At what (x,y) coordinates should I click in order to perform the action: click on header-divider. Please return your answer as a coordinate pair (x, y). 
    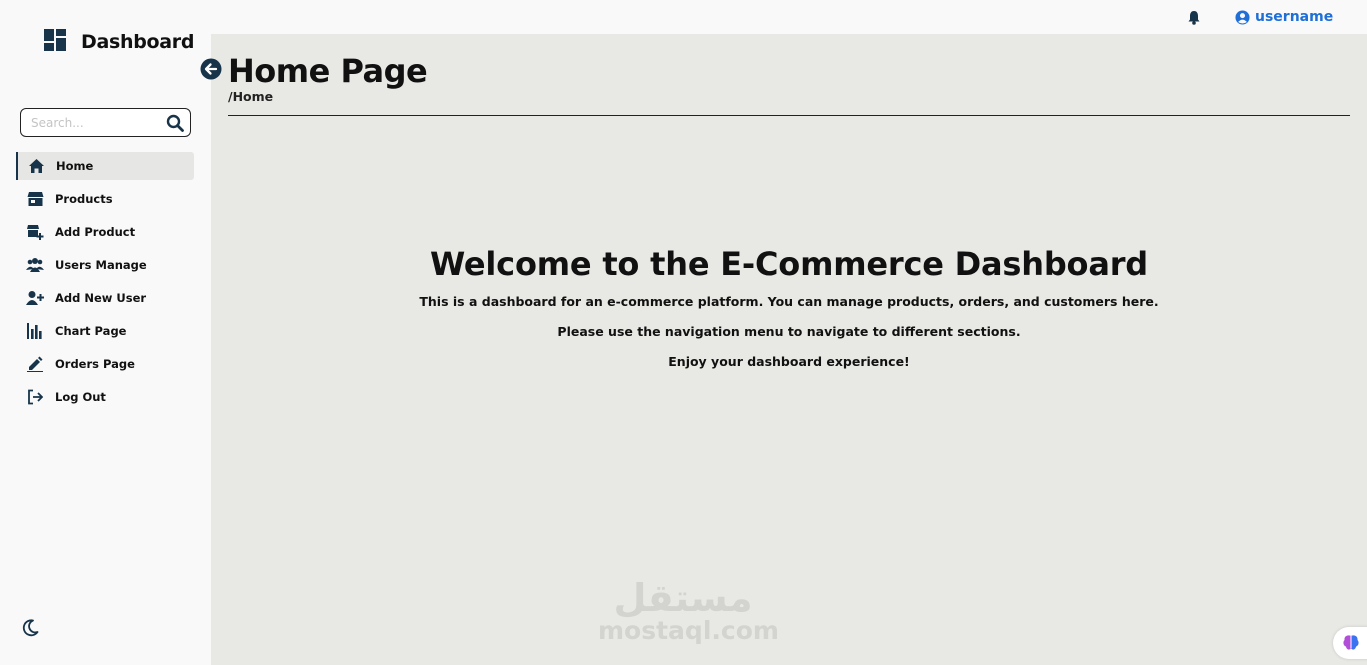
    Looking at the image, I should click on (789, 115).